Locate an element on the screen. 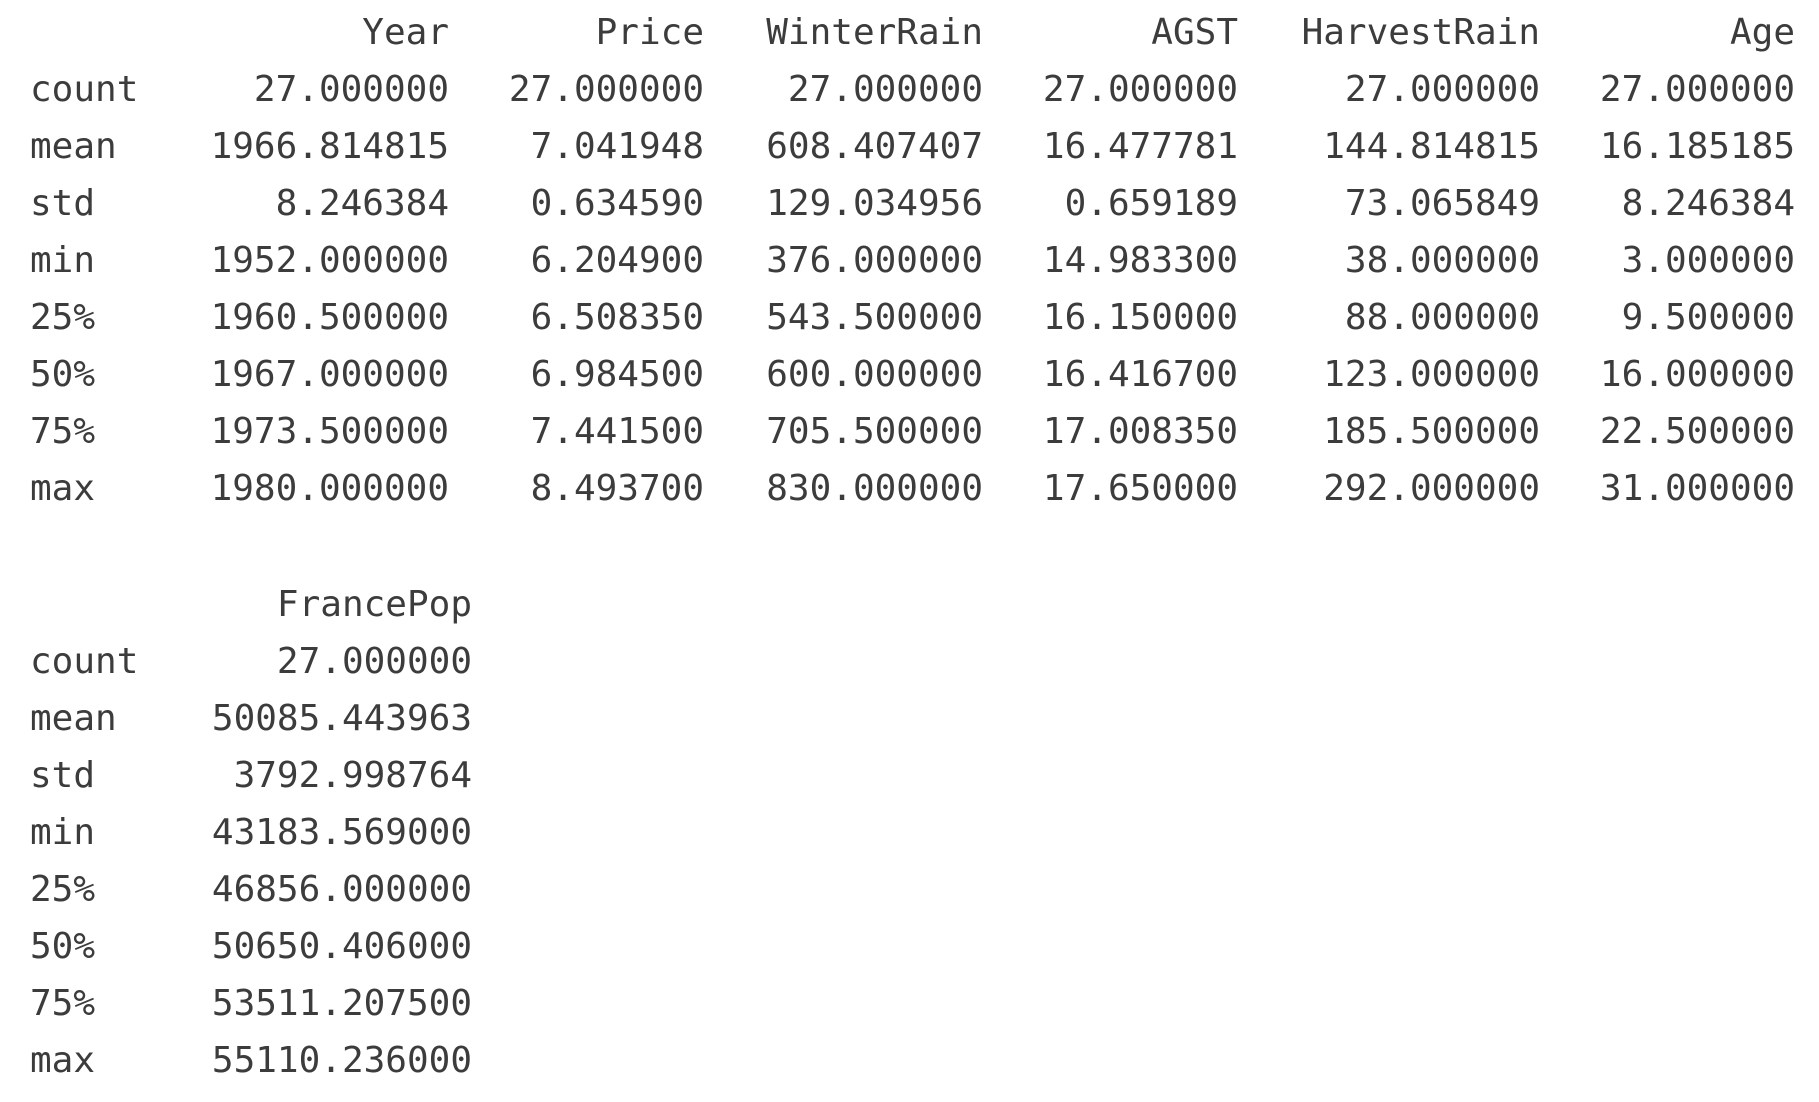  stat-cell: 17.650000 is located at coordinates (1140, 488).